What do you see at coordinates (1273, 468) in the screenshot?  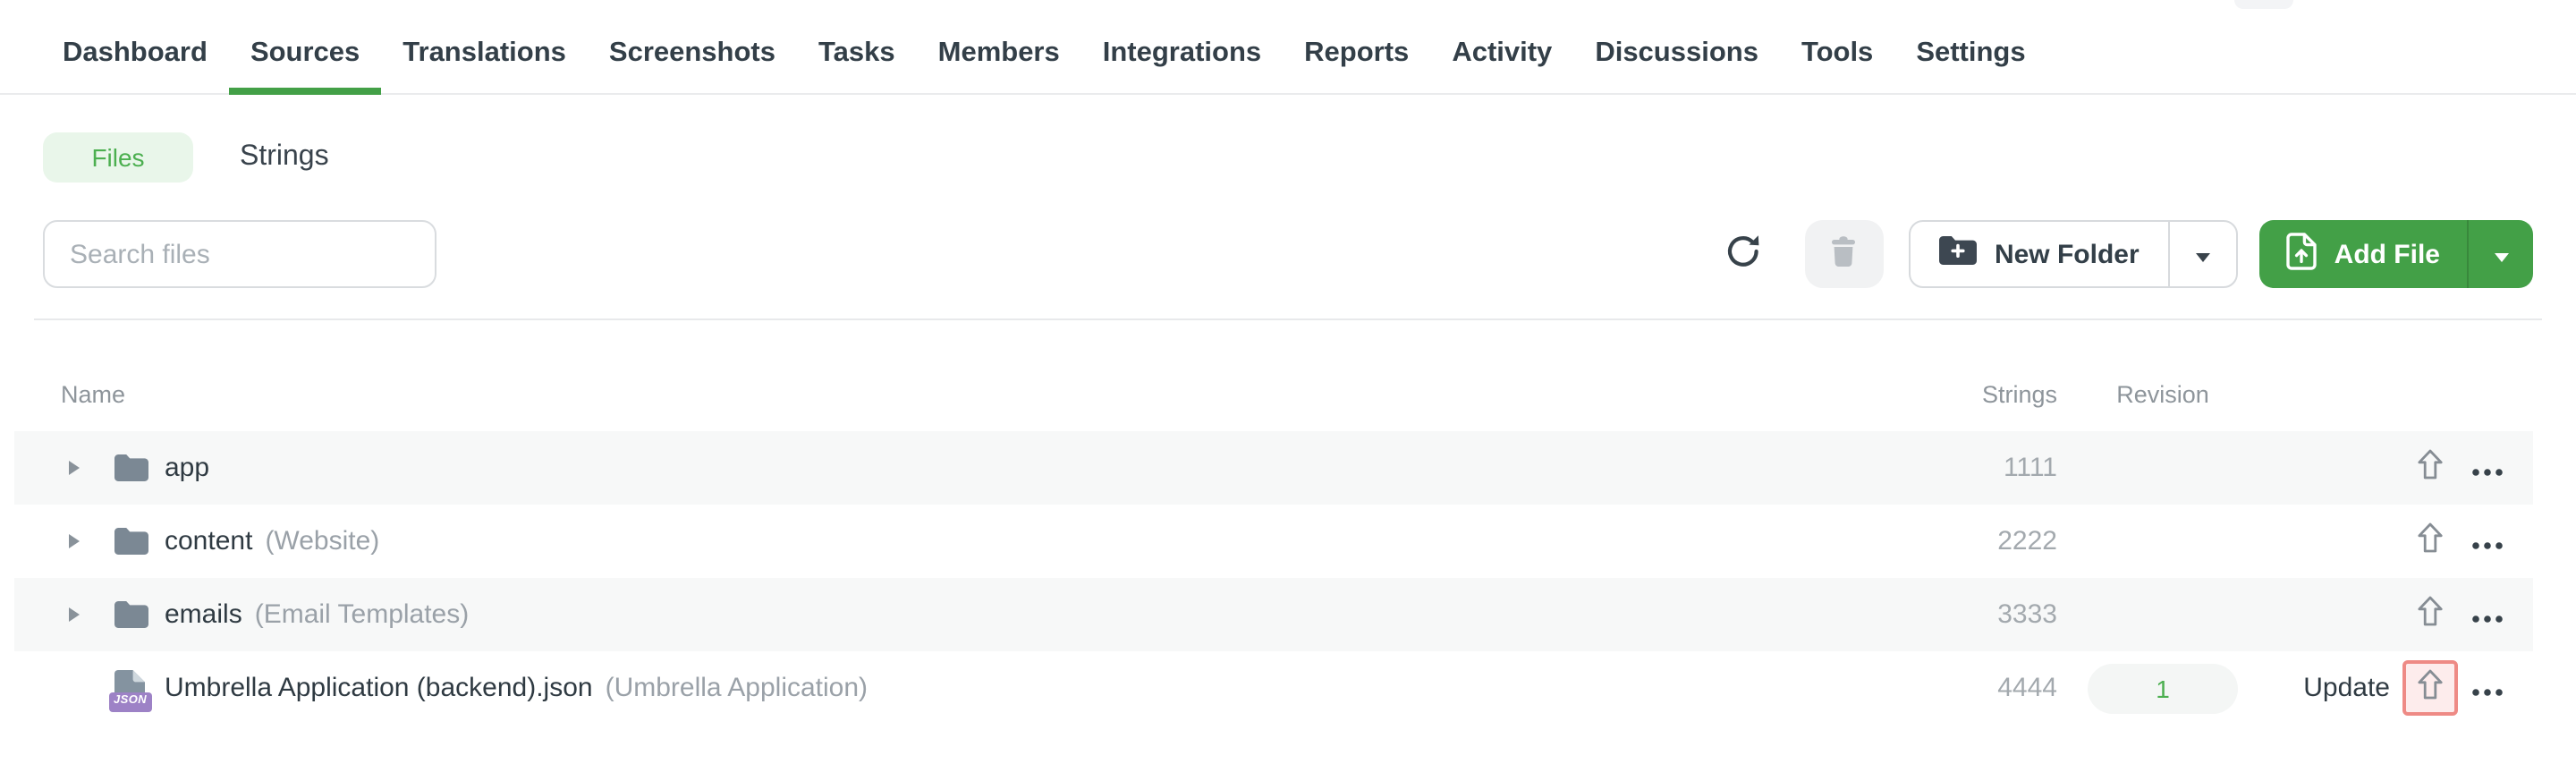 I see `table-row: app 1111` at bounding box center [1273, 468].